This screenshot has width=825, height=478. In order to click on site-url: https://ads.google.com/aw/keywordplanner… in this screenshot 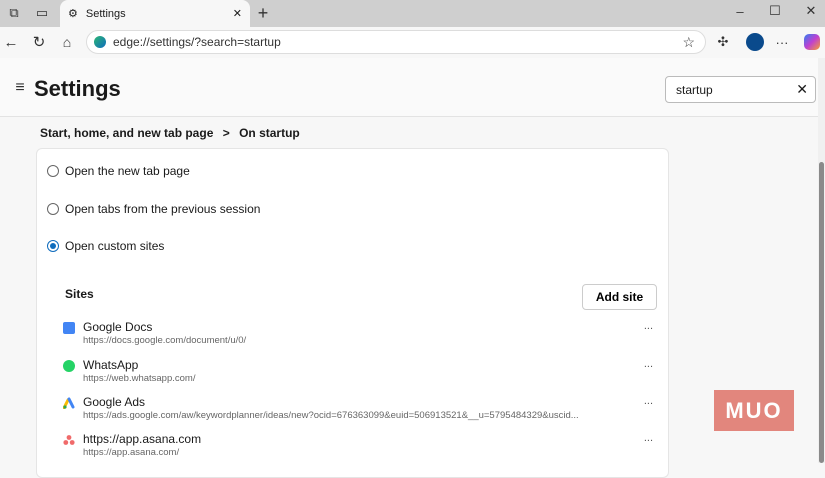, I will do `click(331, 415)`.